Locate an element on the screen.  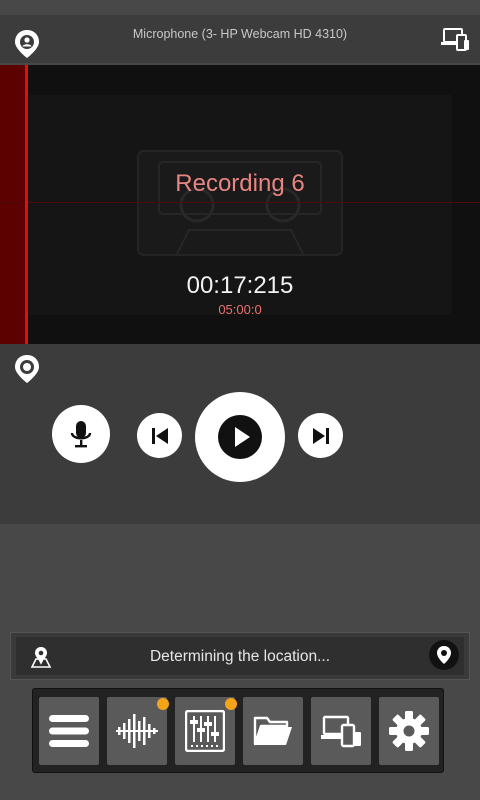
top-bar: Microphone (3- HP Webcam HD 4310) is located at coordinates (240, 39).